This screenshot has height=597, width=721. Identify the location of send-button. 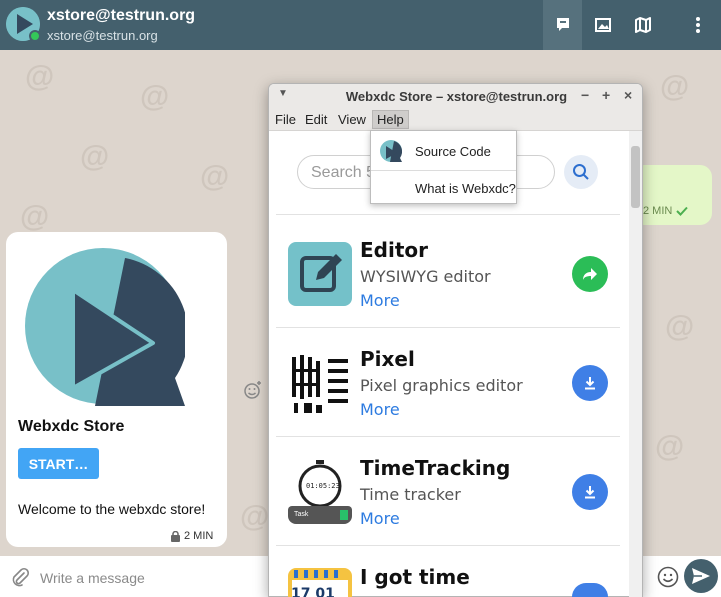
(701, 576).